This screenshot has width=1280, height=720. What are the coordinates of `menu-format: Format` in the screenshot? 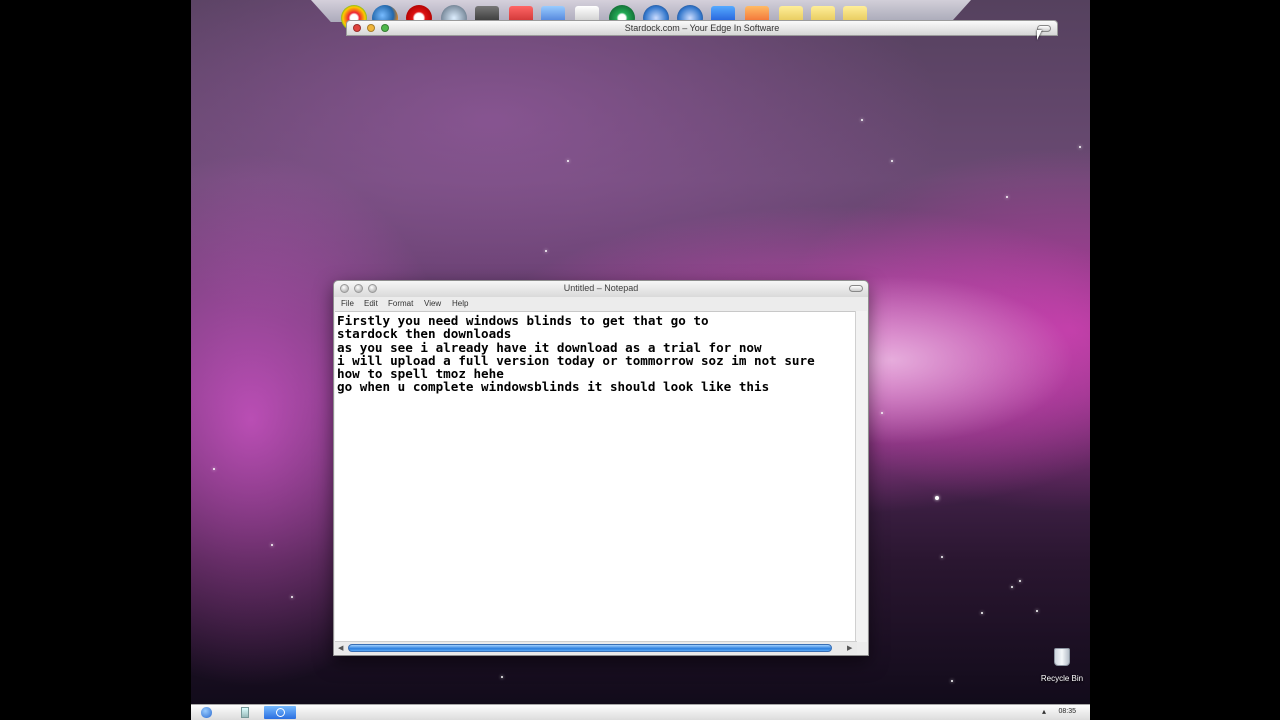 It's located at (400, 303).